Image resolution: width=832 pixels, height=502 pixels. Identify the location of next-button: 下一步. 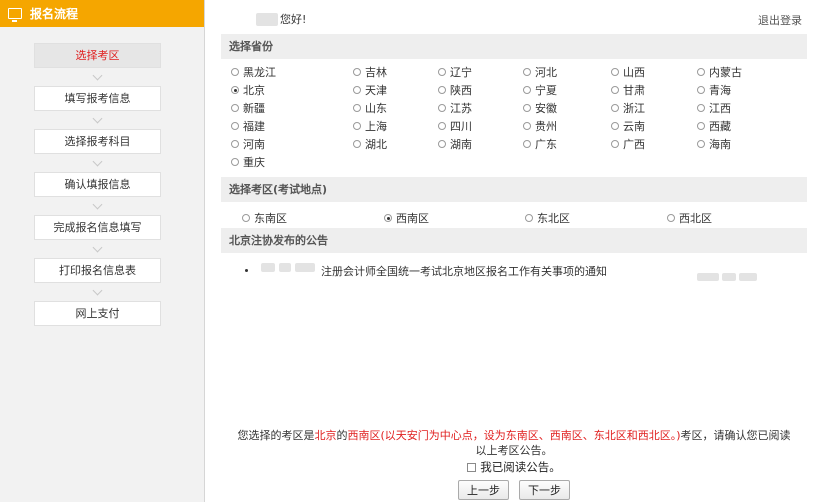
(544, 490).